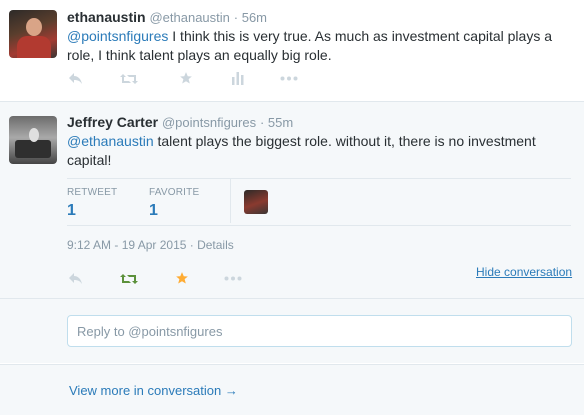 This screenshot has width=584, height=415. What do you see at coordinates (110, 141) in the screenshot?
I see `mention-link: @ethanaustin` at bounding box center [110, 141].